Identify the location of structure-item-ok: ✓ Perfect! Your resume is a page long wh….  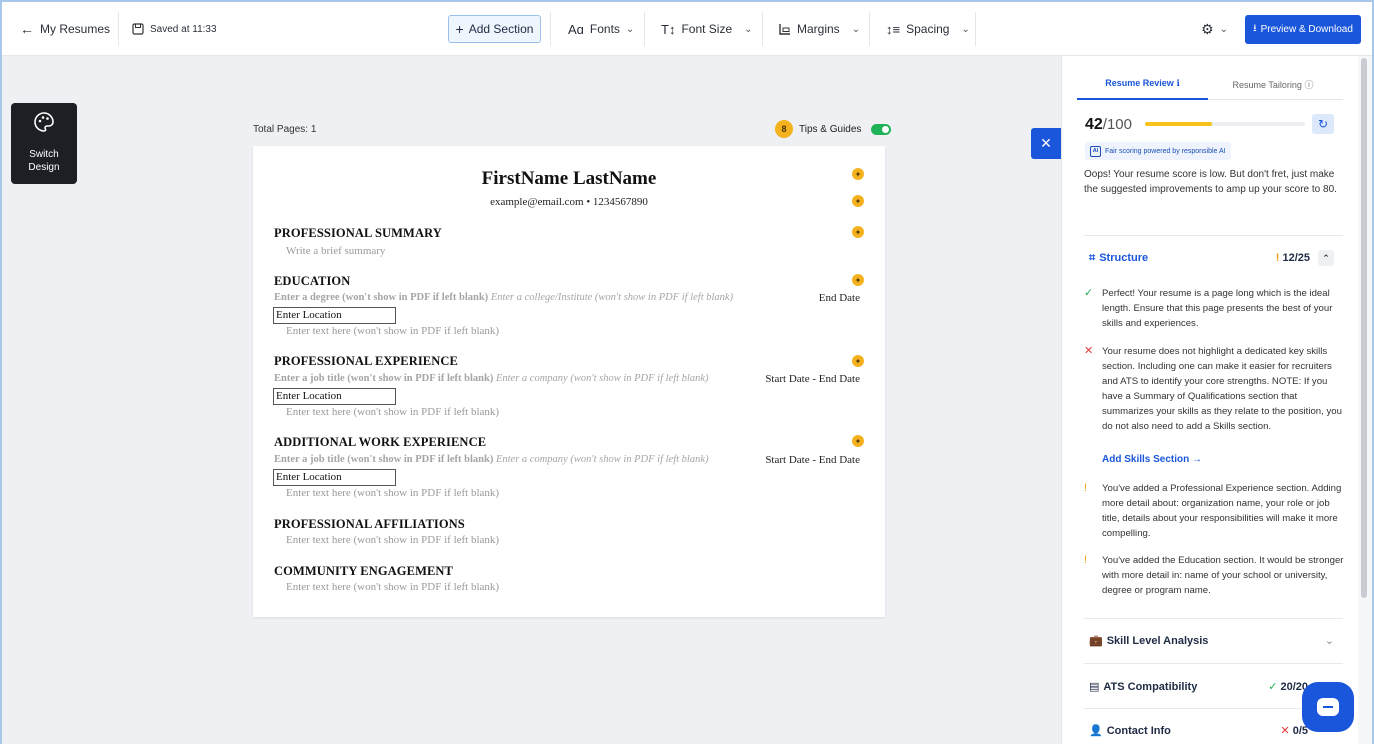
(1214, 308).